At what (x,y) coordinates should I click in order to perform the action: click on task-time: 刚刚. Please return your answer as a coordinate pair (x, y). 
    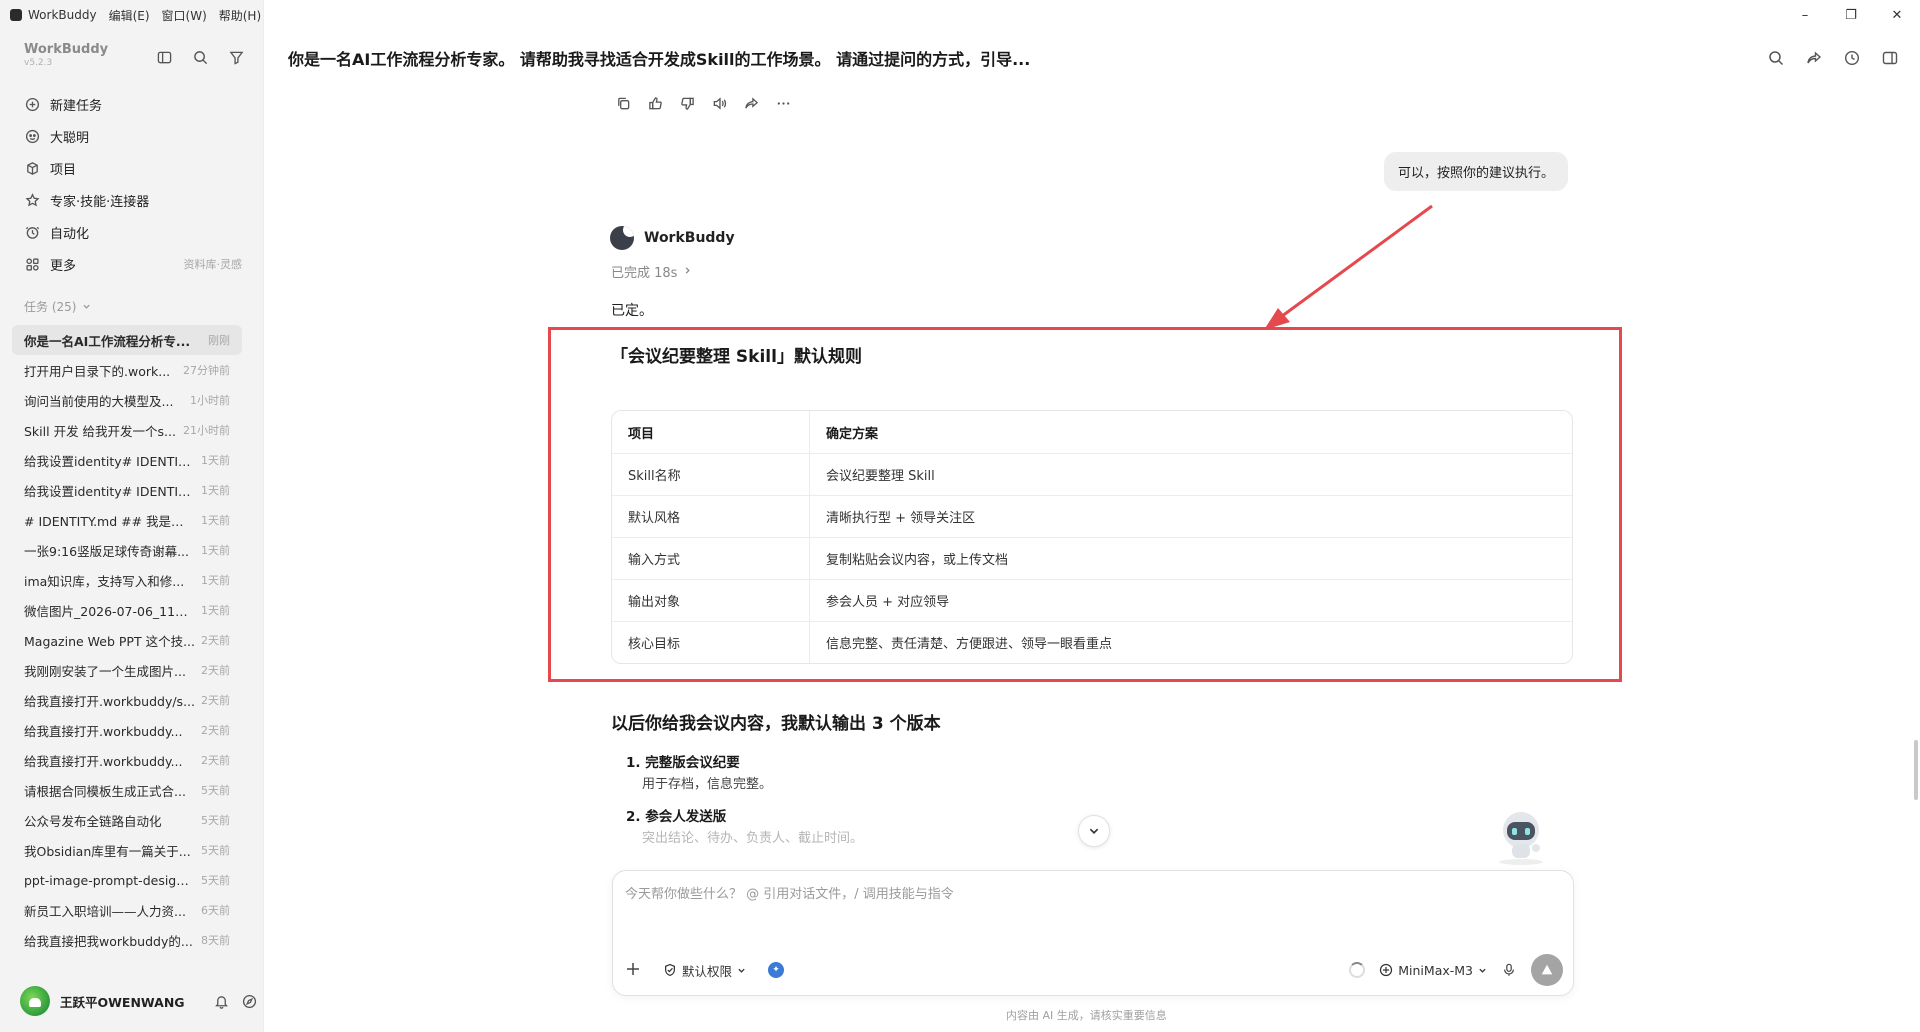
    Looking at the image, I should click on (219, 340).